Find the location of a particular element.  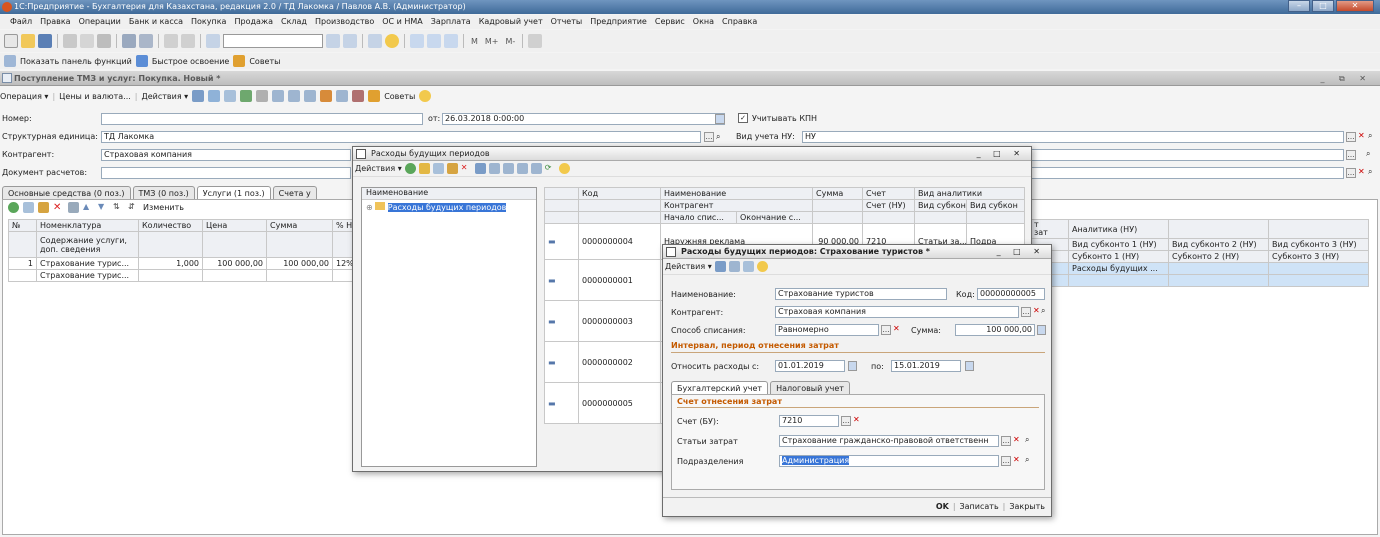

maximize-button: □ is located at coordinates (1323, 6).